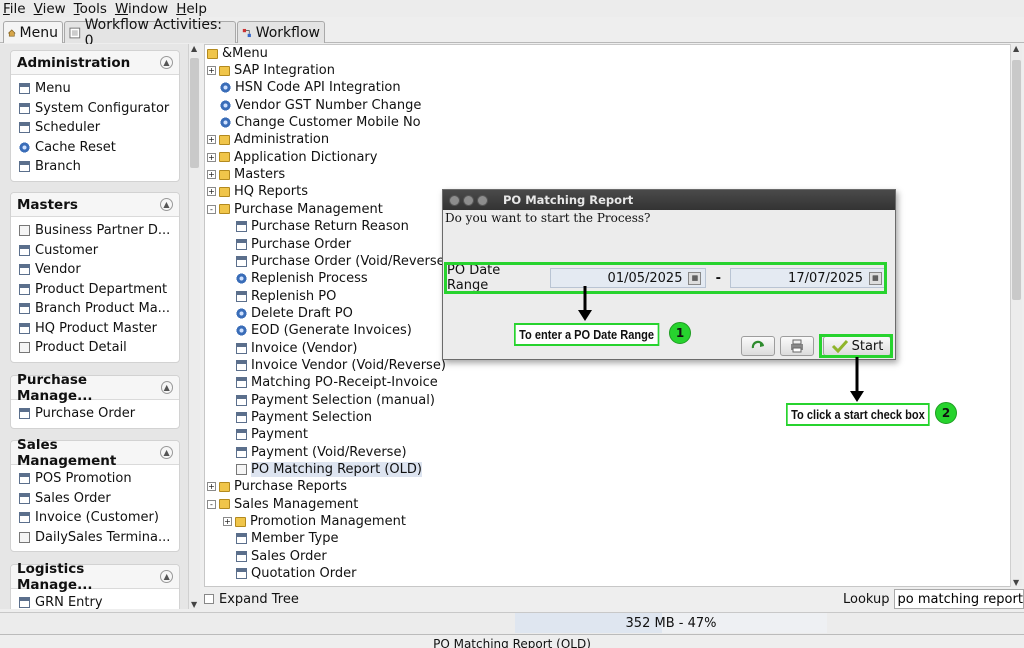  Describe the element at coordinates (721, 344) in the screenshot. I see `annotation-arrows` at that location.